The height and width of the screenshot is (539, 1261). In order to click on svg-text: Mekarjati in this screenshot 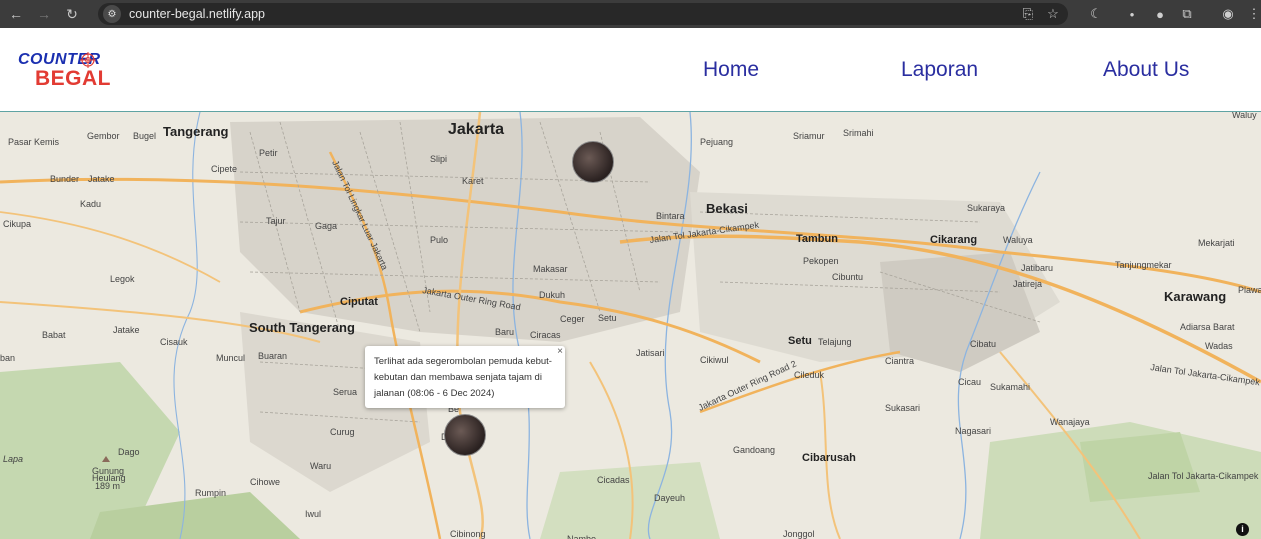, I will do `click(1216, 243)`.